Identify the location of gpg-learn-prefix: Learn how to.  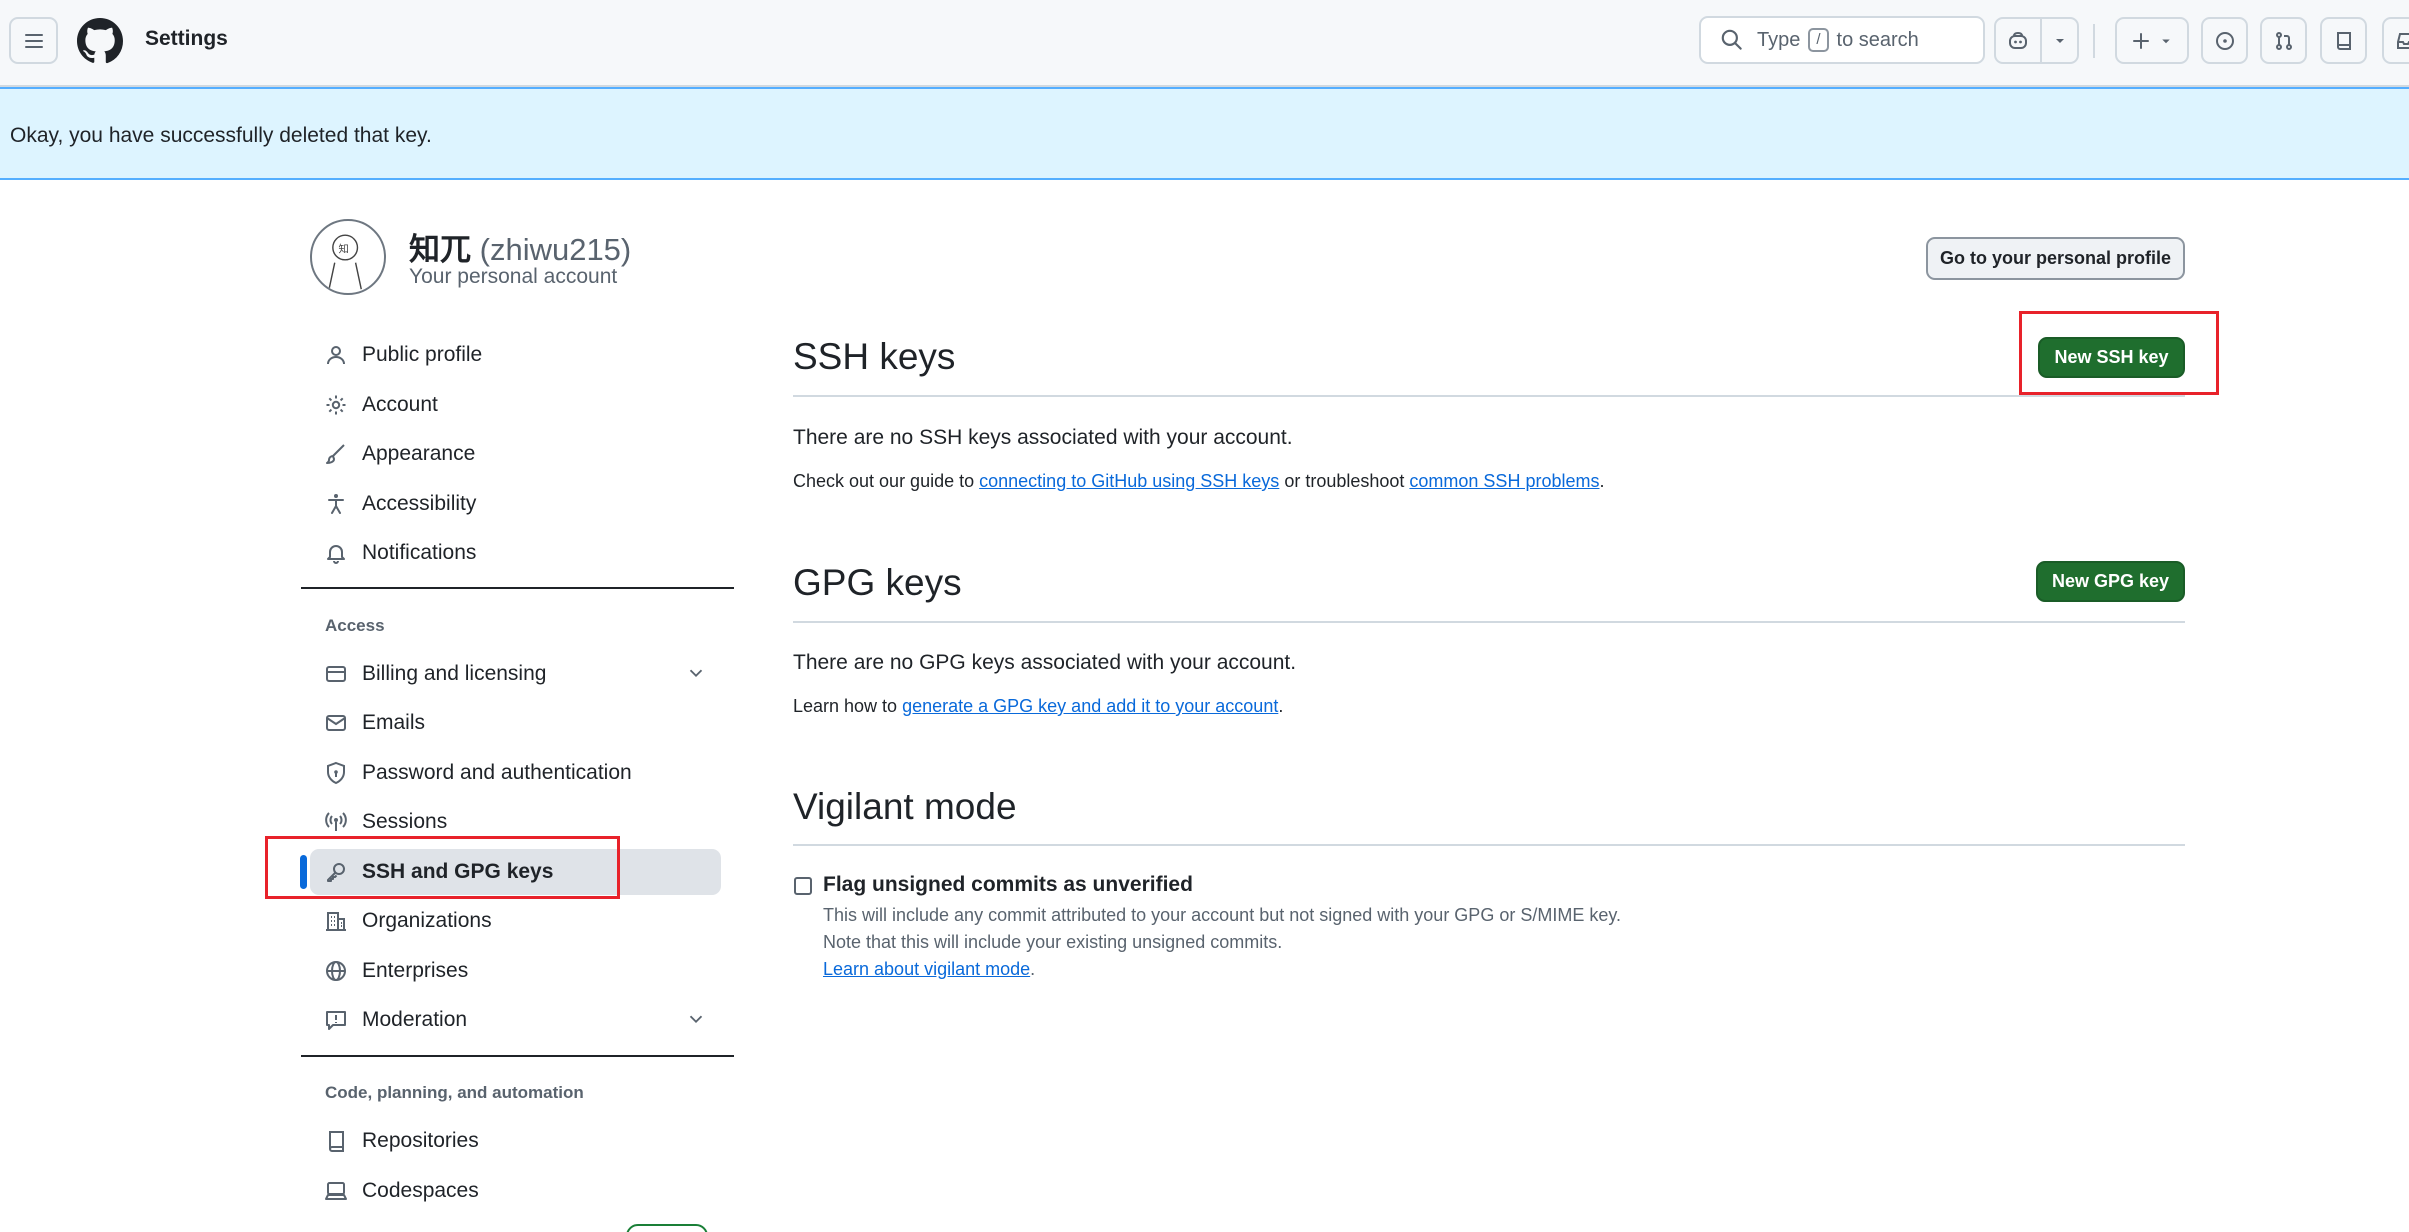
(845, 706).